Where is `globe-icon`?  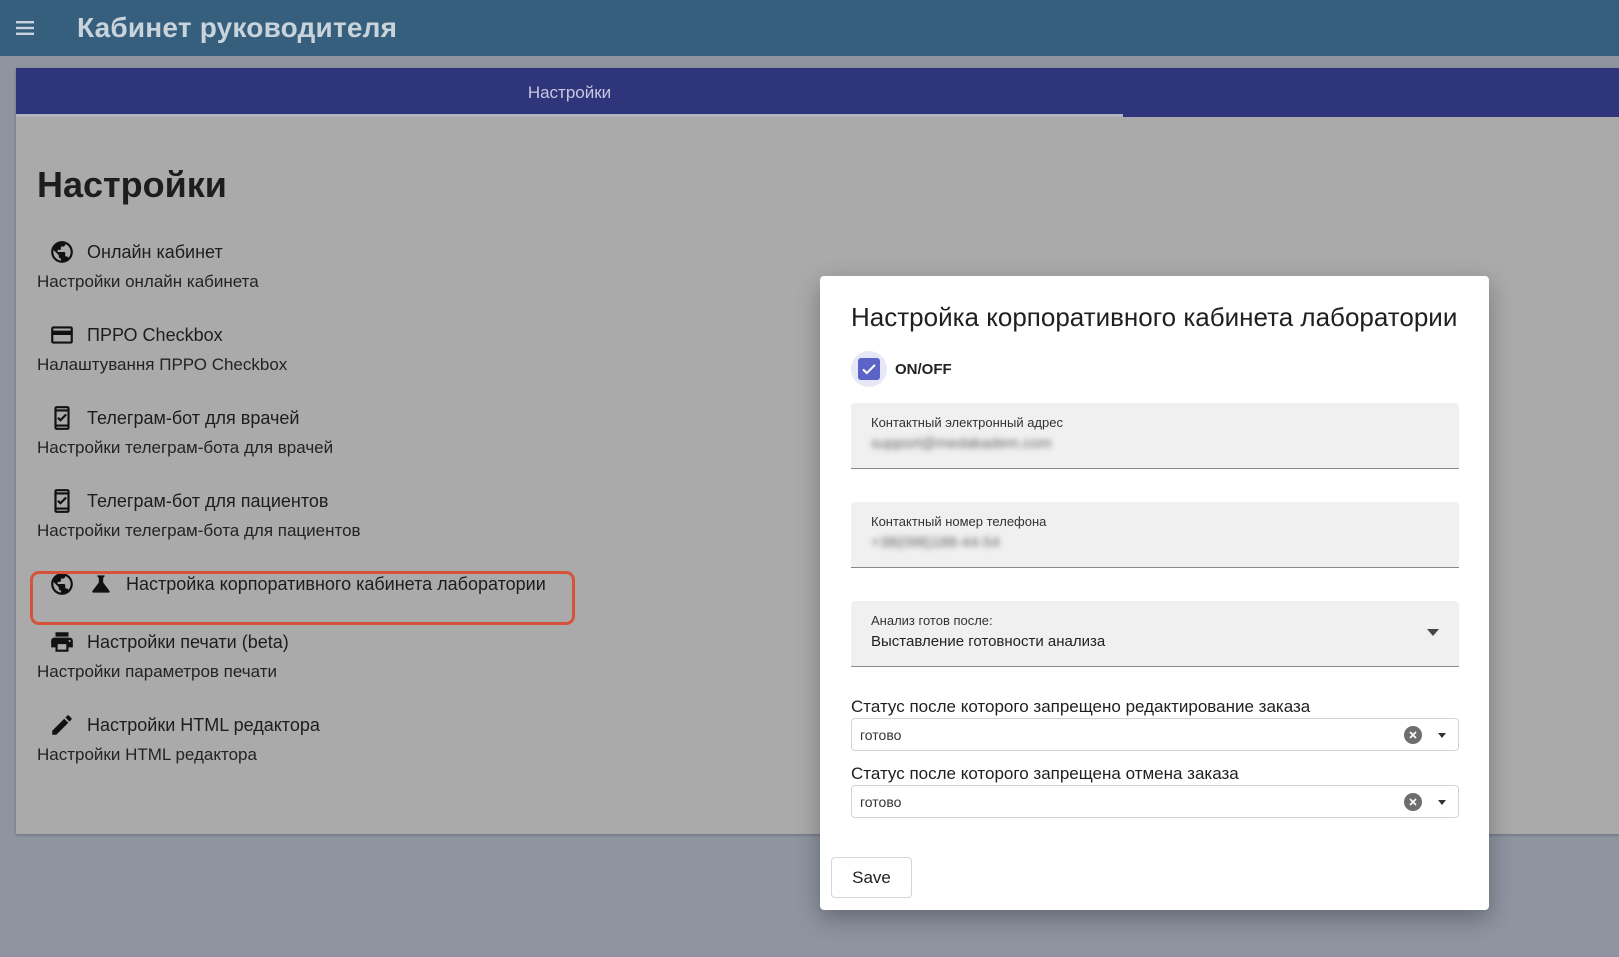
globe-icon is located at coordinates (62, 252).